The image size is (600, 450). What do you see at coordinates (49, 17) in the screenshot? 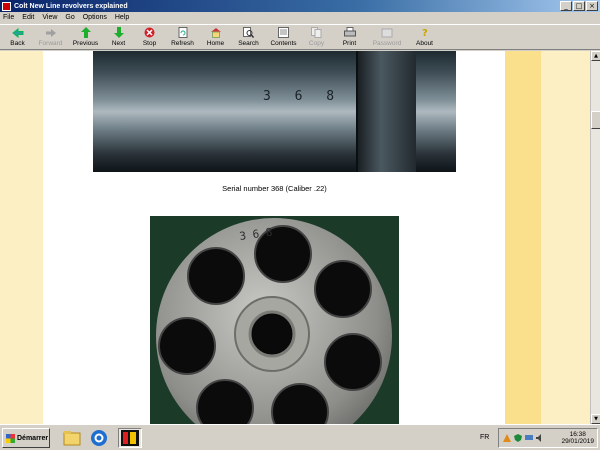
I see `menu-view: View` at bounding box center [49, 17].